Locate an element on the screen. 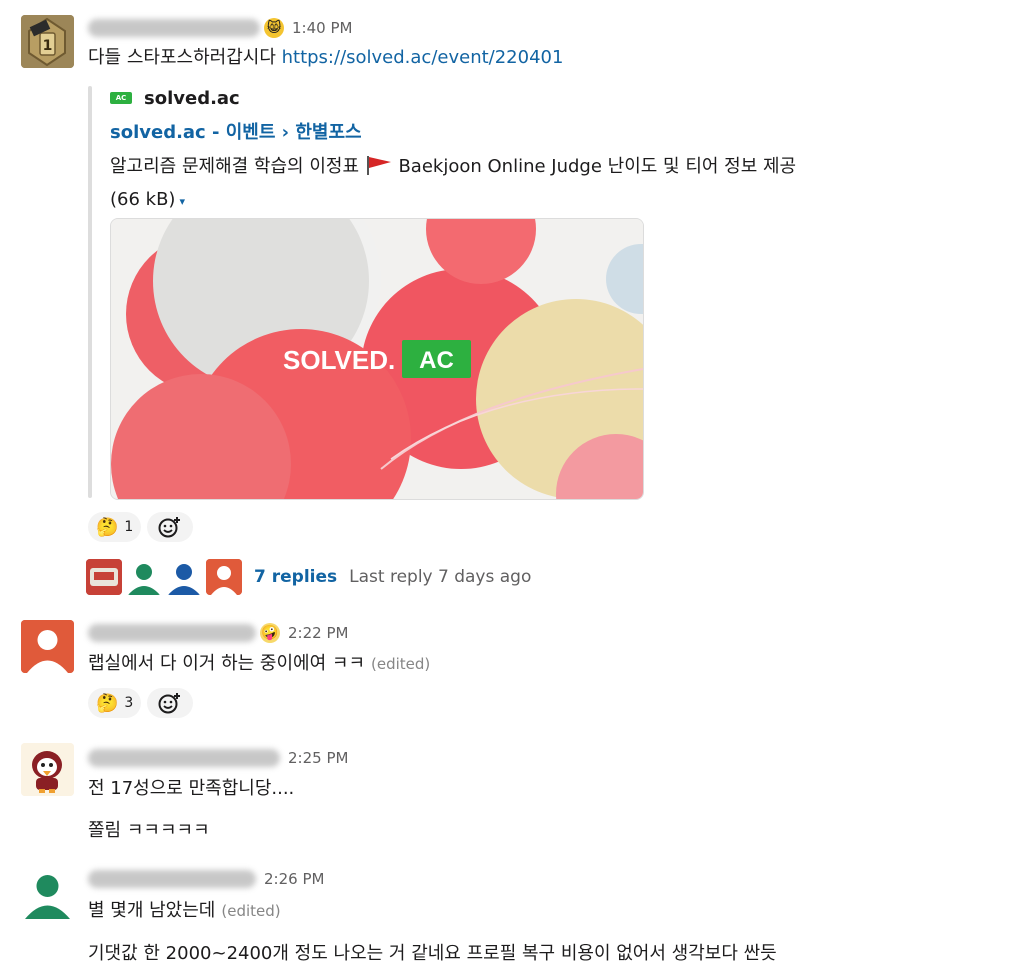 Image resolution: width=1024 pixels, height=977 pixels. unfurl-desc-before: 알고리즘 문제해결 학습의 이정표 is located at coordinates (237, 166).